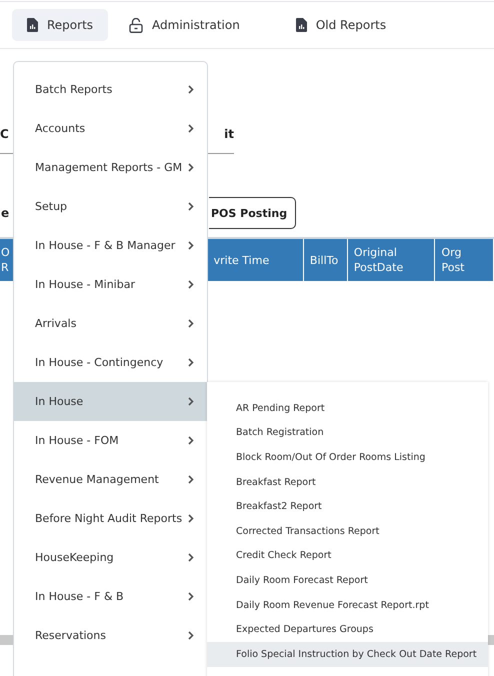  Describe the element at coordinates (110, 323) in the screenshot. I see `menu-item: Arrivals` at that location.